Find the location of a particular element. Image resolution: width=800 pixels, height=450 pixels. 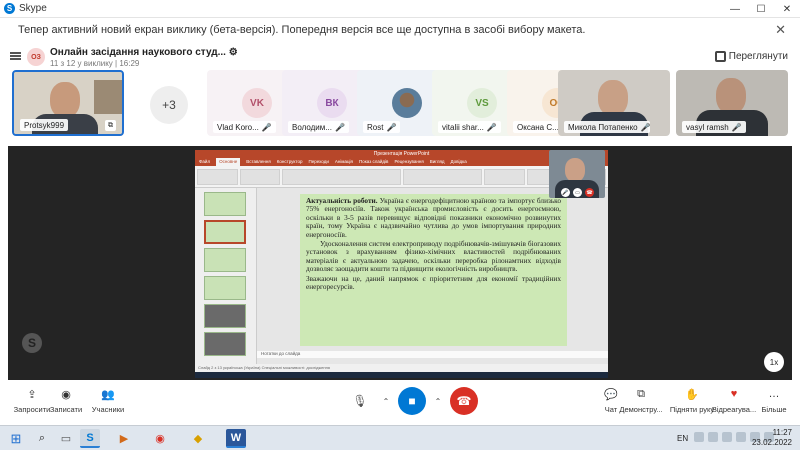

mute-toggle-button: 🎙 is located at coordinates (360, 401).